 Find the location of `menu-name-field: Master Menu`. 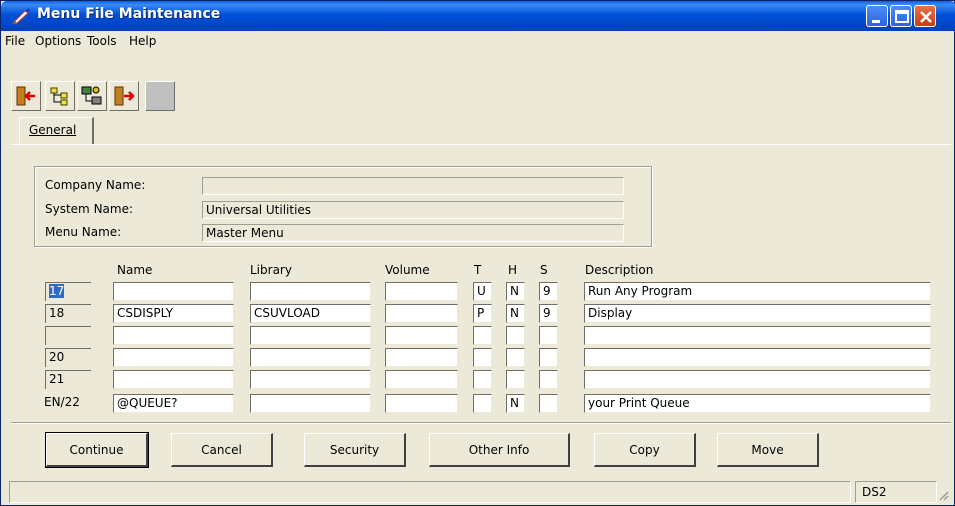

menu-name-field: Master Menu is located at coordinates (413, 233).